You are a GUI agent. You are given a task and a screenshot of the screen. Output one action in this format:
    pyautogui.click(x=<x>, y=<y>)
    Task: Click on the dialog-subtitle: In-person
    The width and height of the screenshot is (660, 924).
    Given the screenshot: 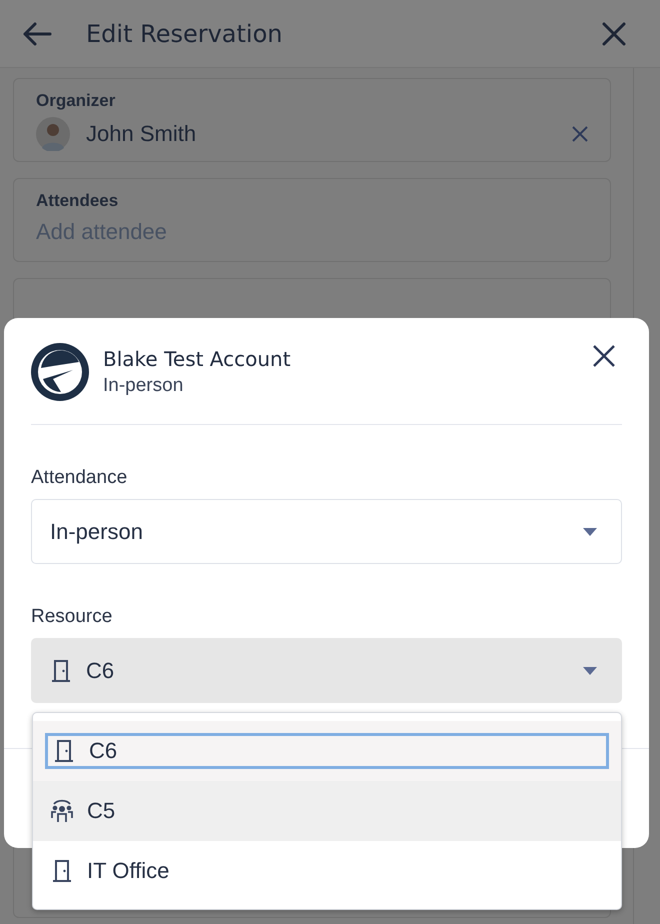 What is the action you would take?
    pyautogui.click(x=143, y=386)
    